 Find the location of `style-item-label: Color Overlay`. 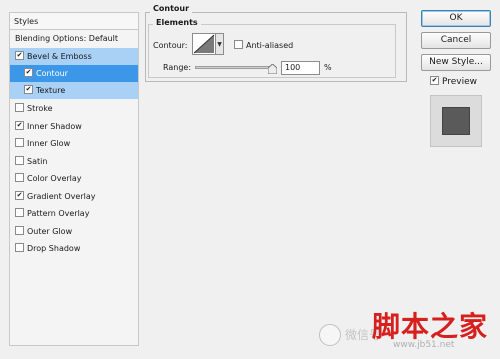

style-item-label: Color Overlay is located at coordinates (54, 178).